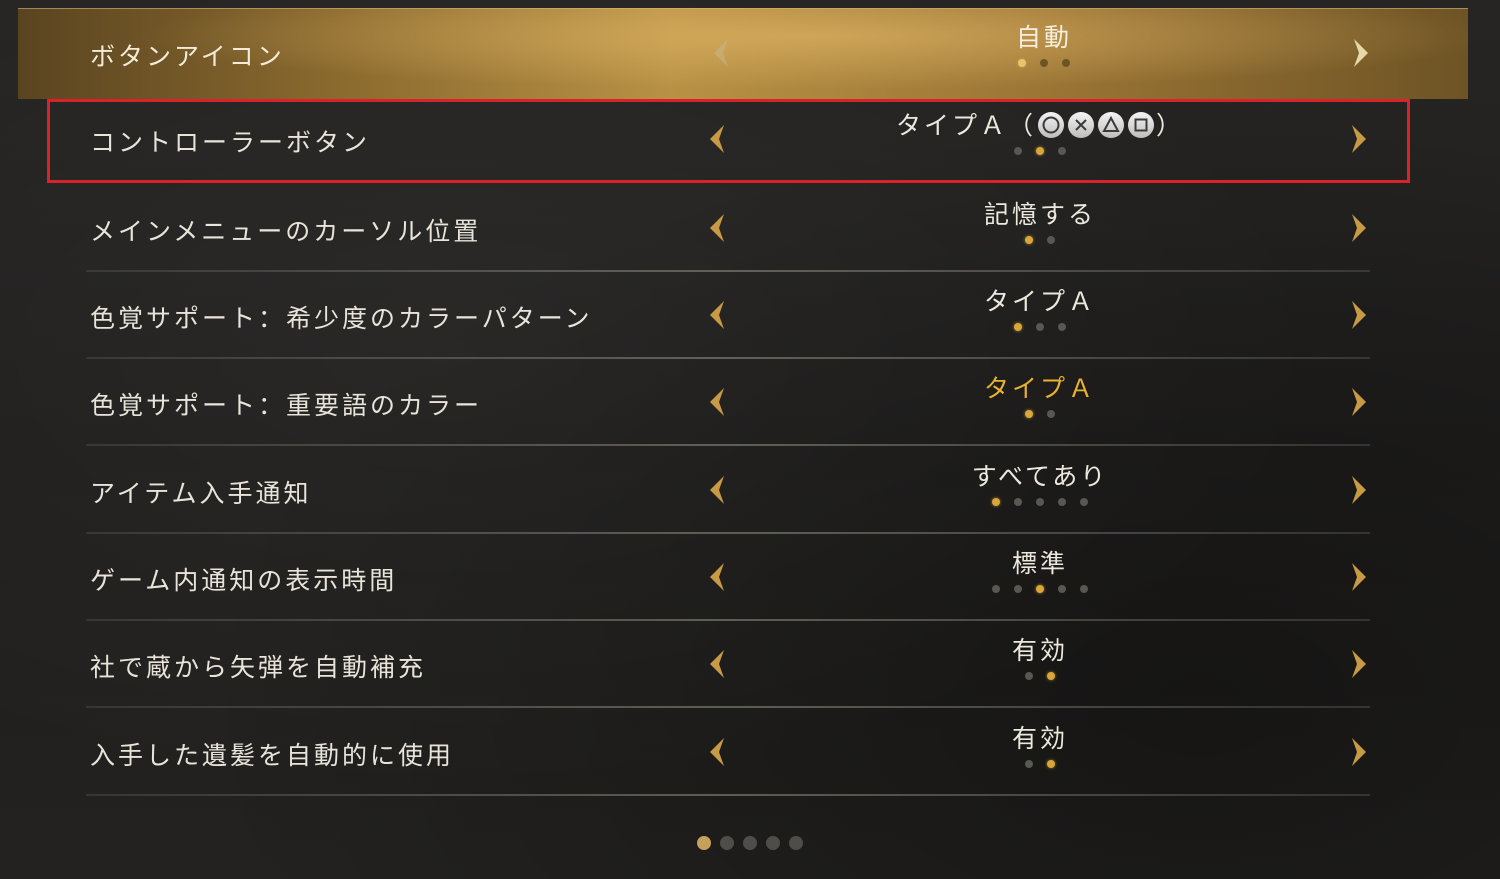  What do you see at coordinates (230, 142) in the screenshot?
I see `setting-label: コントローラーボタン` at bounding box center [230, 142].